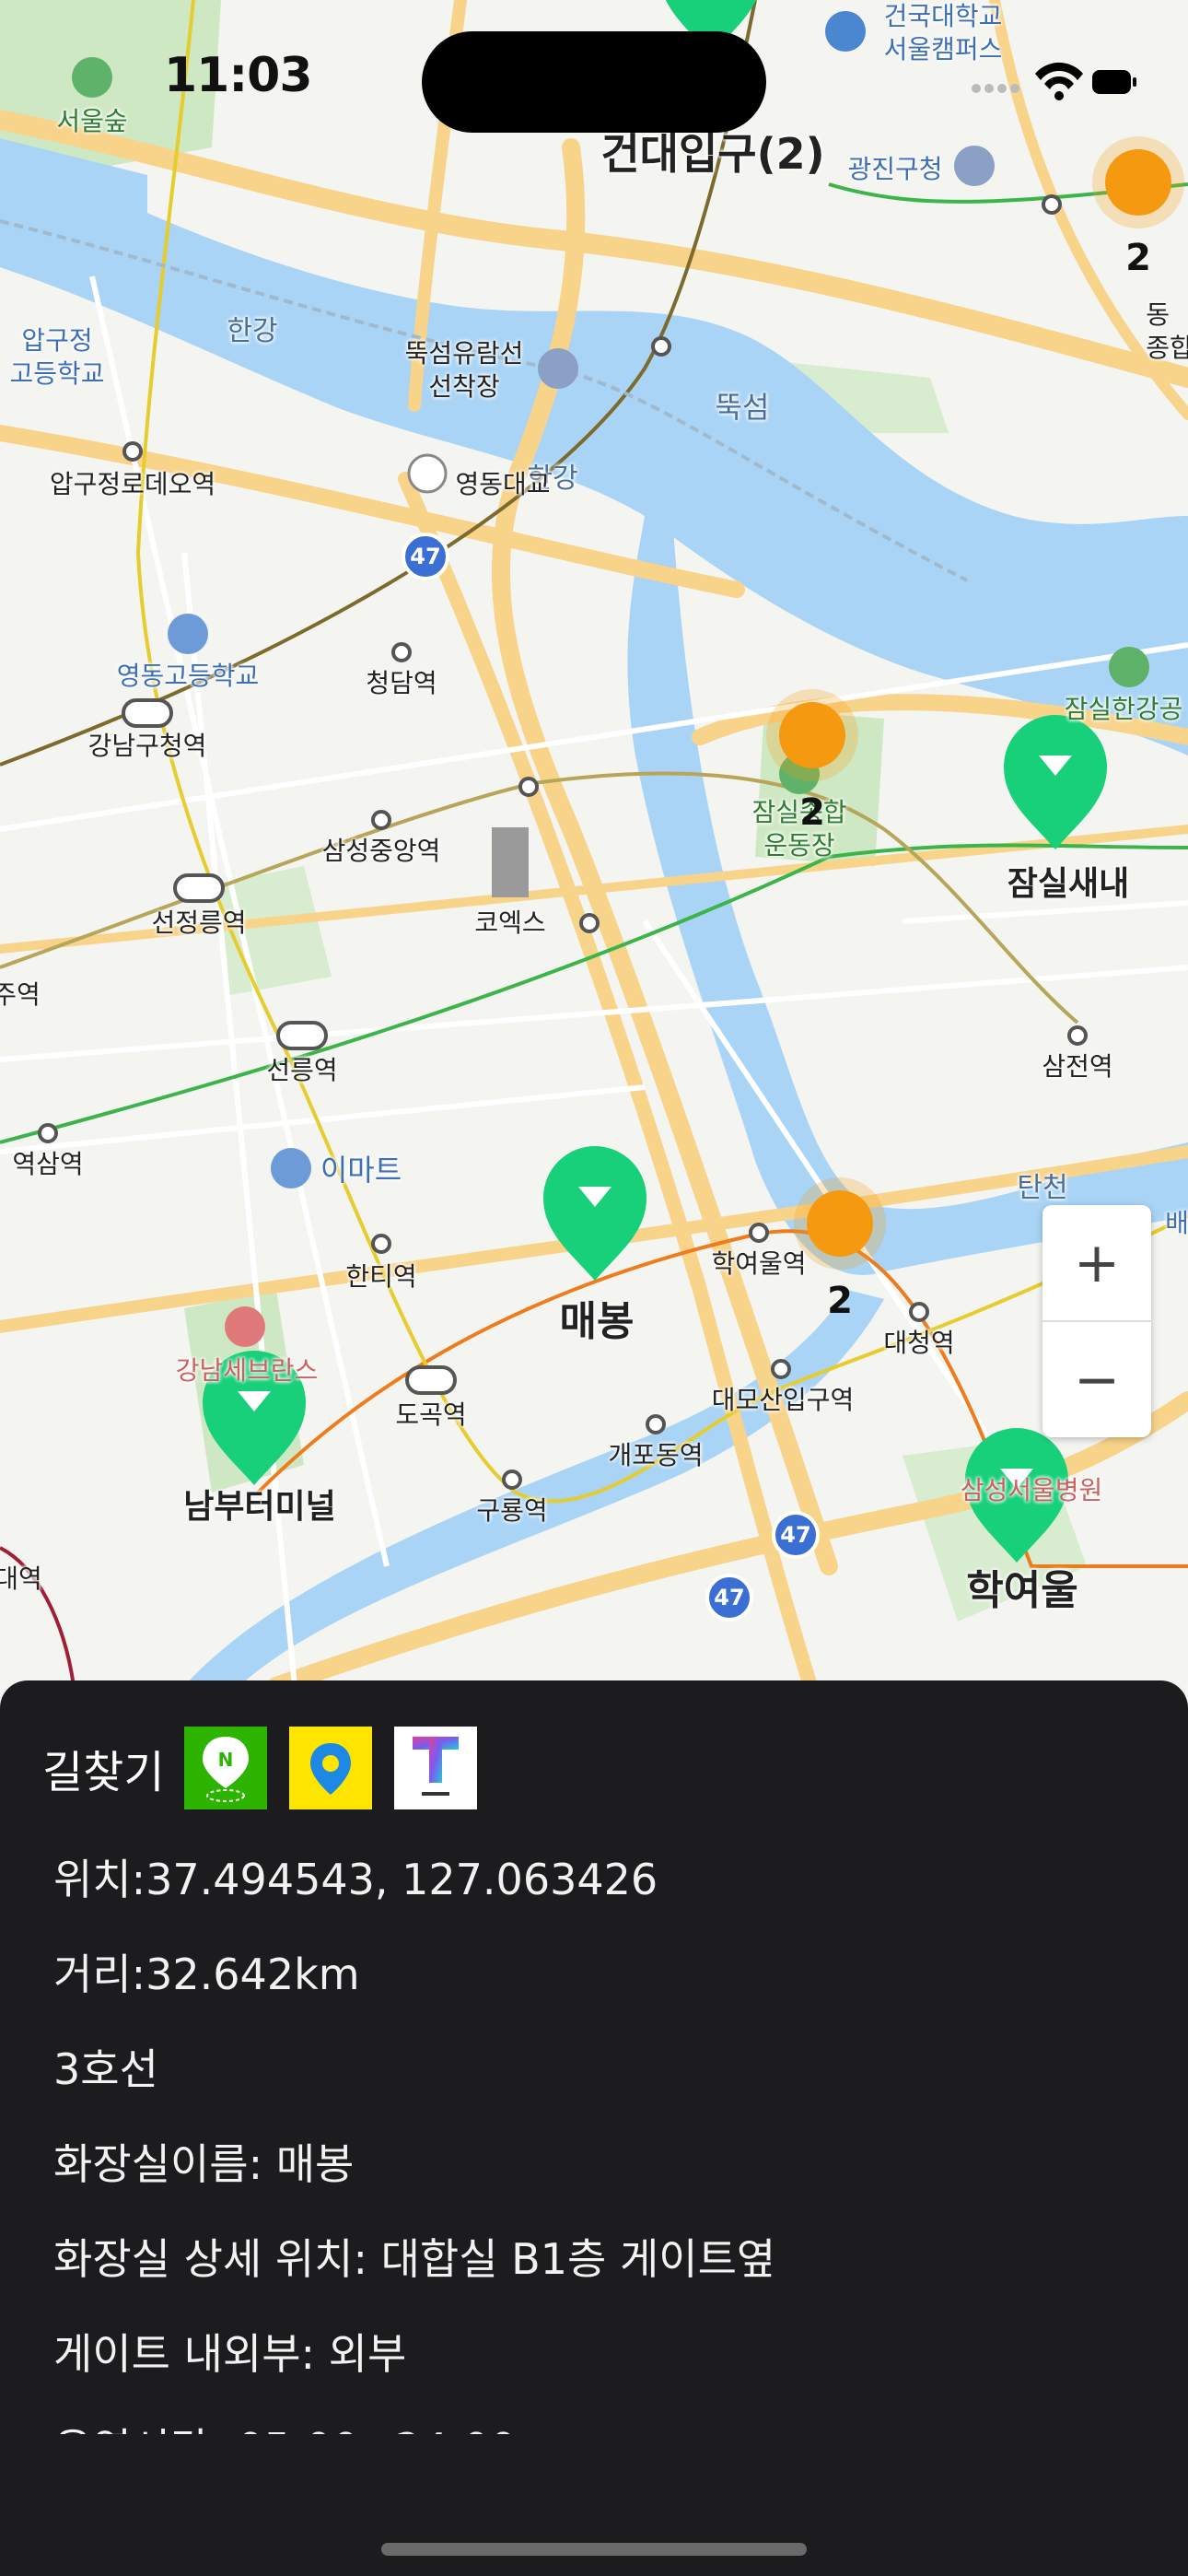 This screenshot has width=1188, height=2576. Describe the element at coordinates (206, 1974) in the screenshot. I see `distance-text: 거리:32.642km` at that location.